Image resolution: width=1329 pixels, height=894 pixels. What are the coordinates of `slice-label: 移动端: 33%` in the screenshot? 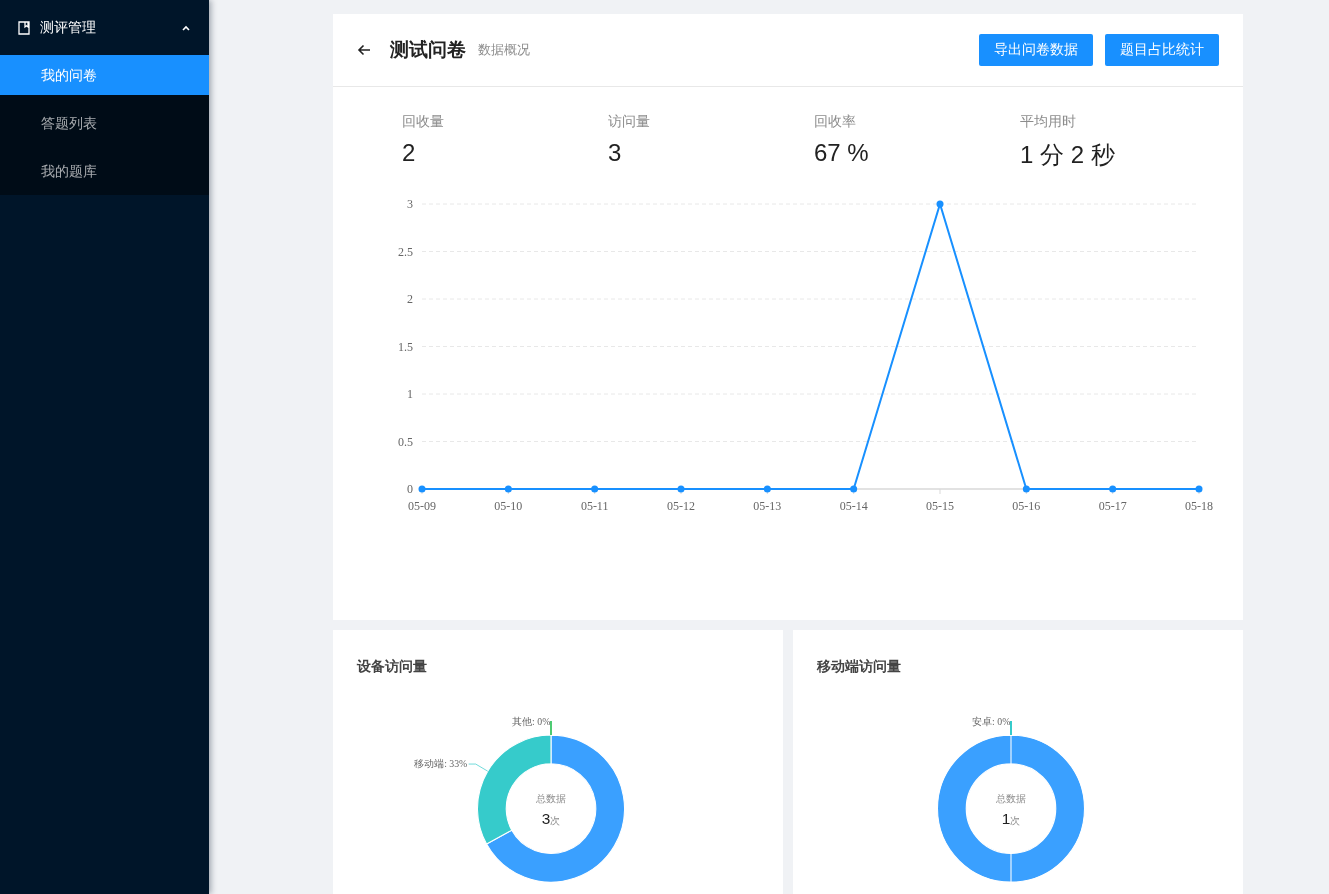 It's located at (441, 763).